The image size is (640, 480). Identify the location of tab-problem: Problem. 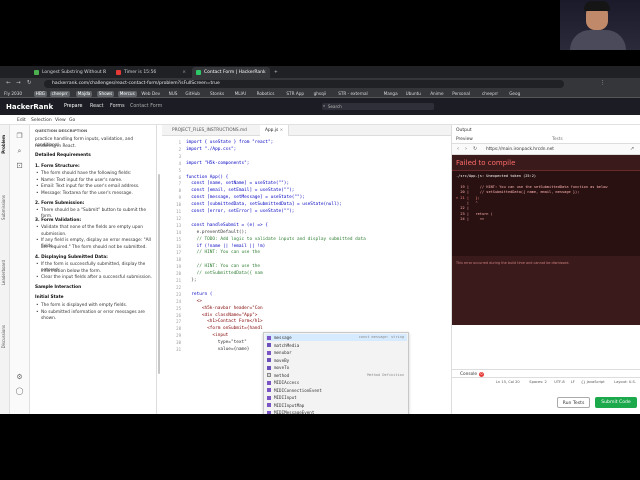
(3, 144).